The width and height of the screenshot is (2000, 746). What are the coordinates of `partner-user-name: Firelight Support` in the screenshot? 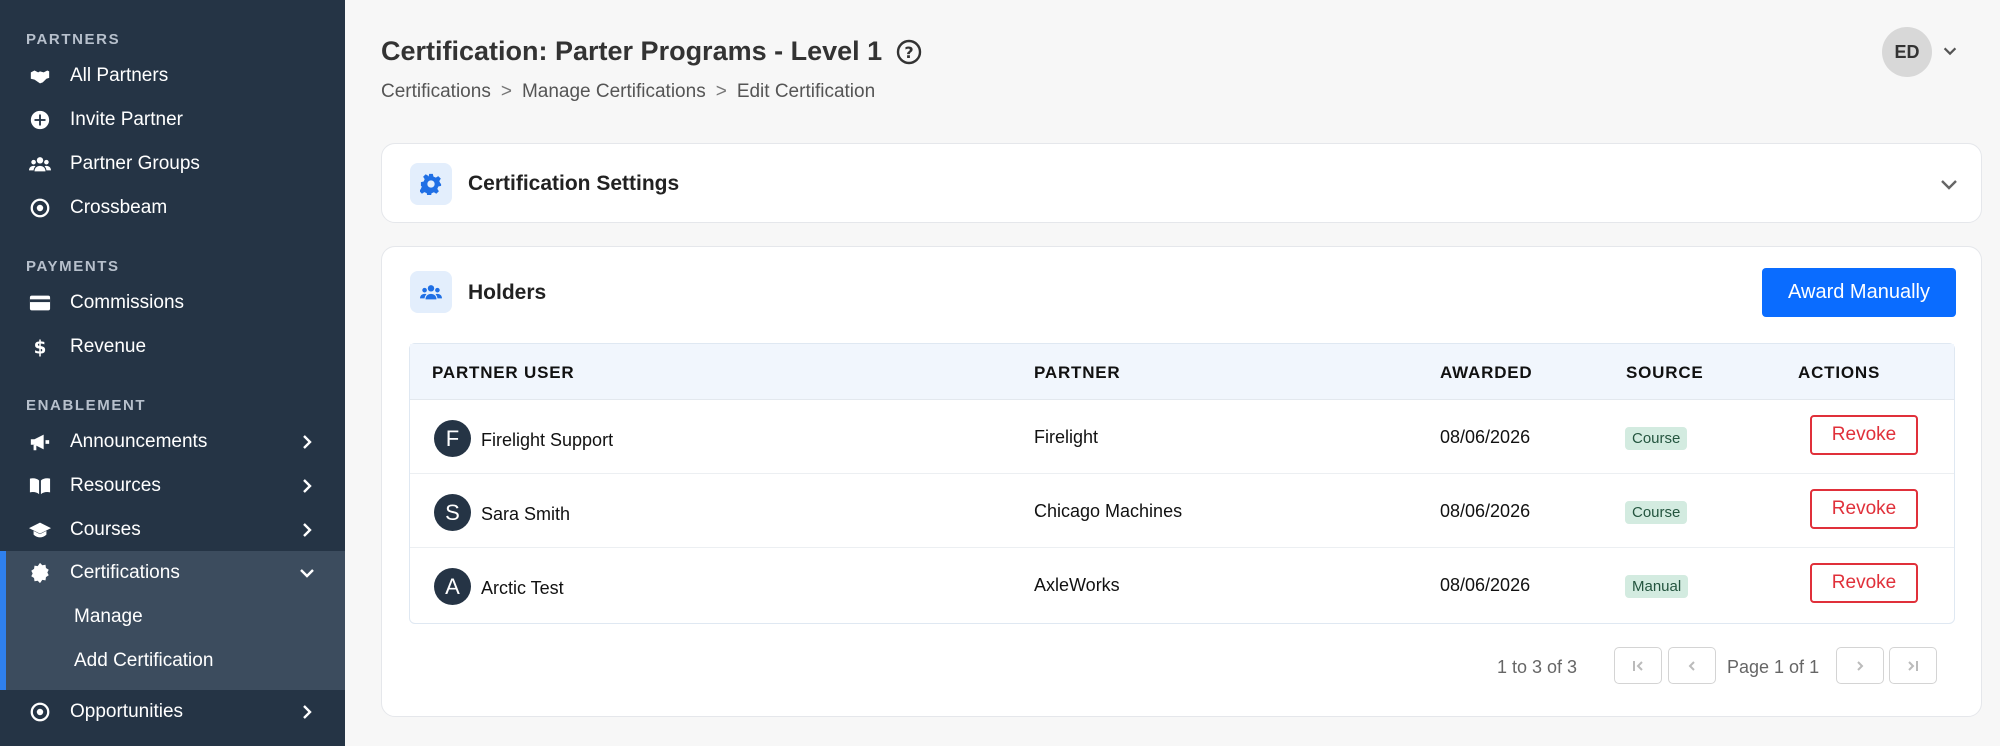 It's located at (547, 440).